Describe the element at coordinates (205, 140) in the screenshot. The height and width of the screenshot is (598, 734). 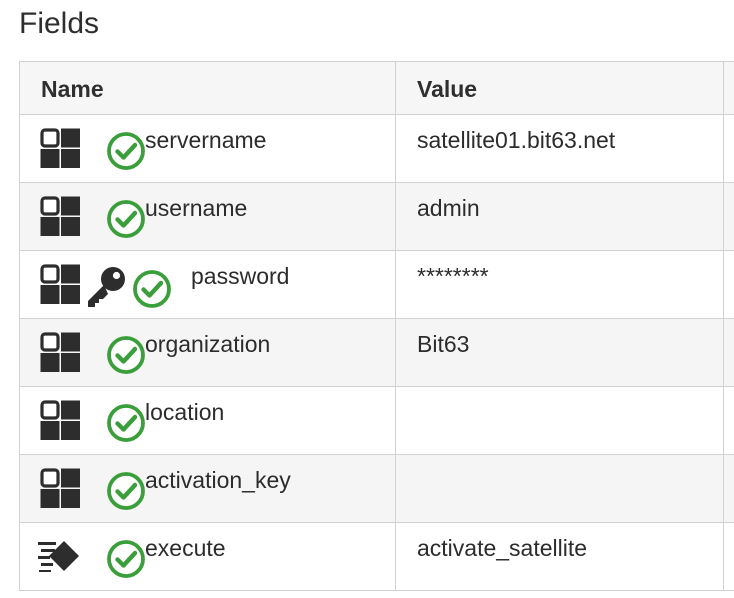
I see `field-name: servername` at that location.